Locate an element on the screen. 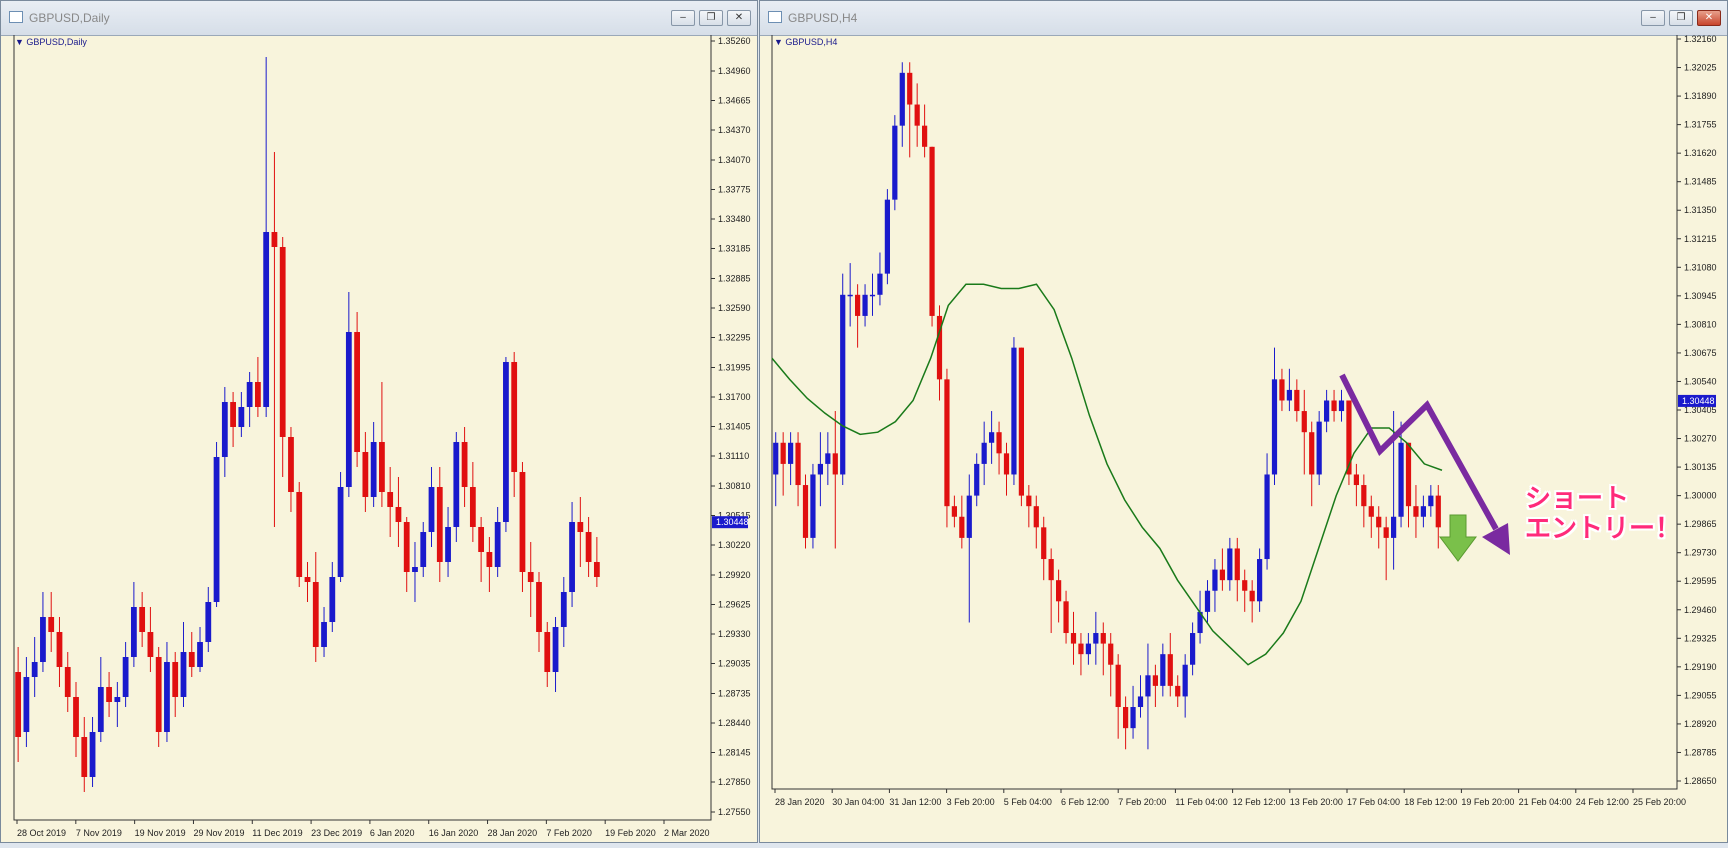 The width and height of the screenshot is (1728, 848). y-tick-label: 1.29055 is located at coordinates (1700, 695).